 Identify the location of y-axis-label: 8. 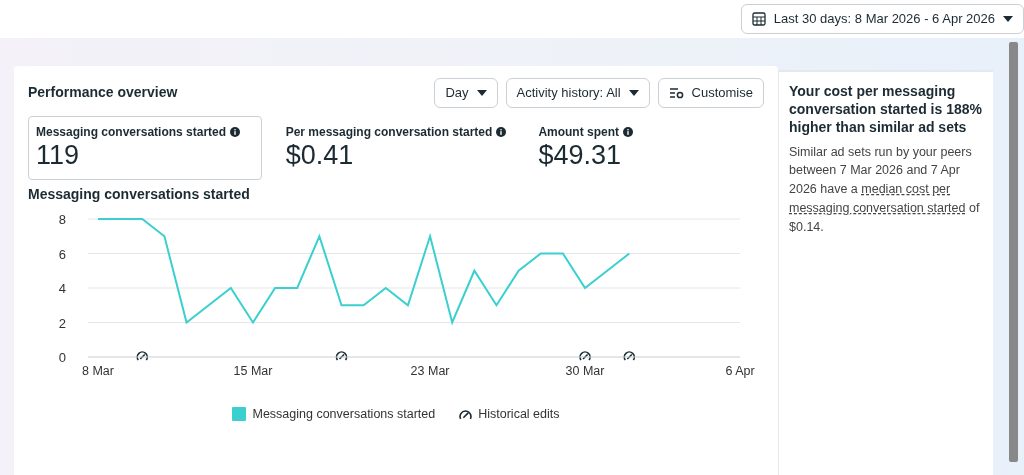
(62, 219).